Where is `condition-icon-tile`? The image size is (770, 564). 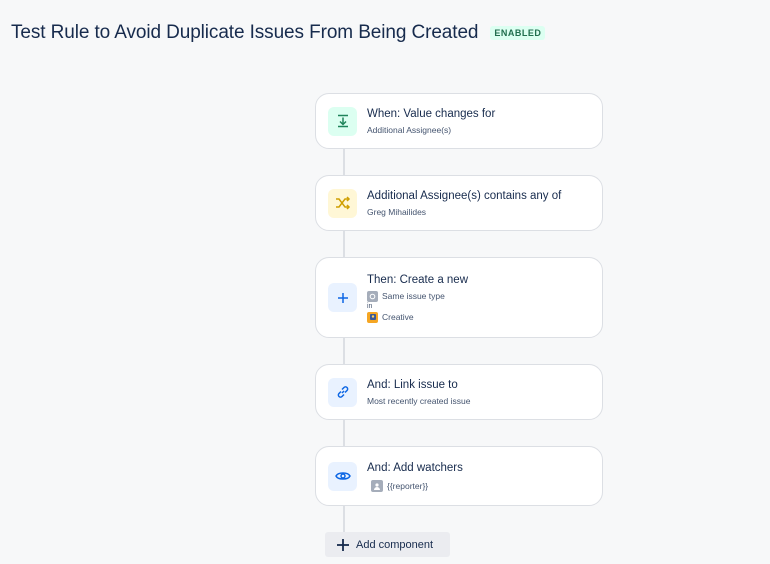
condition-icon-tile is located at coordinates (342, 203).